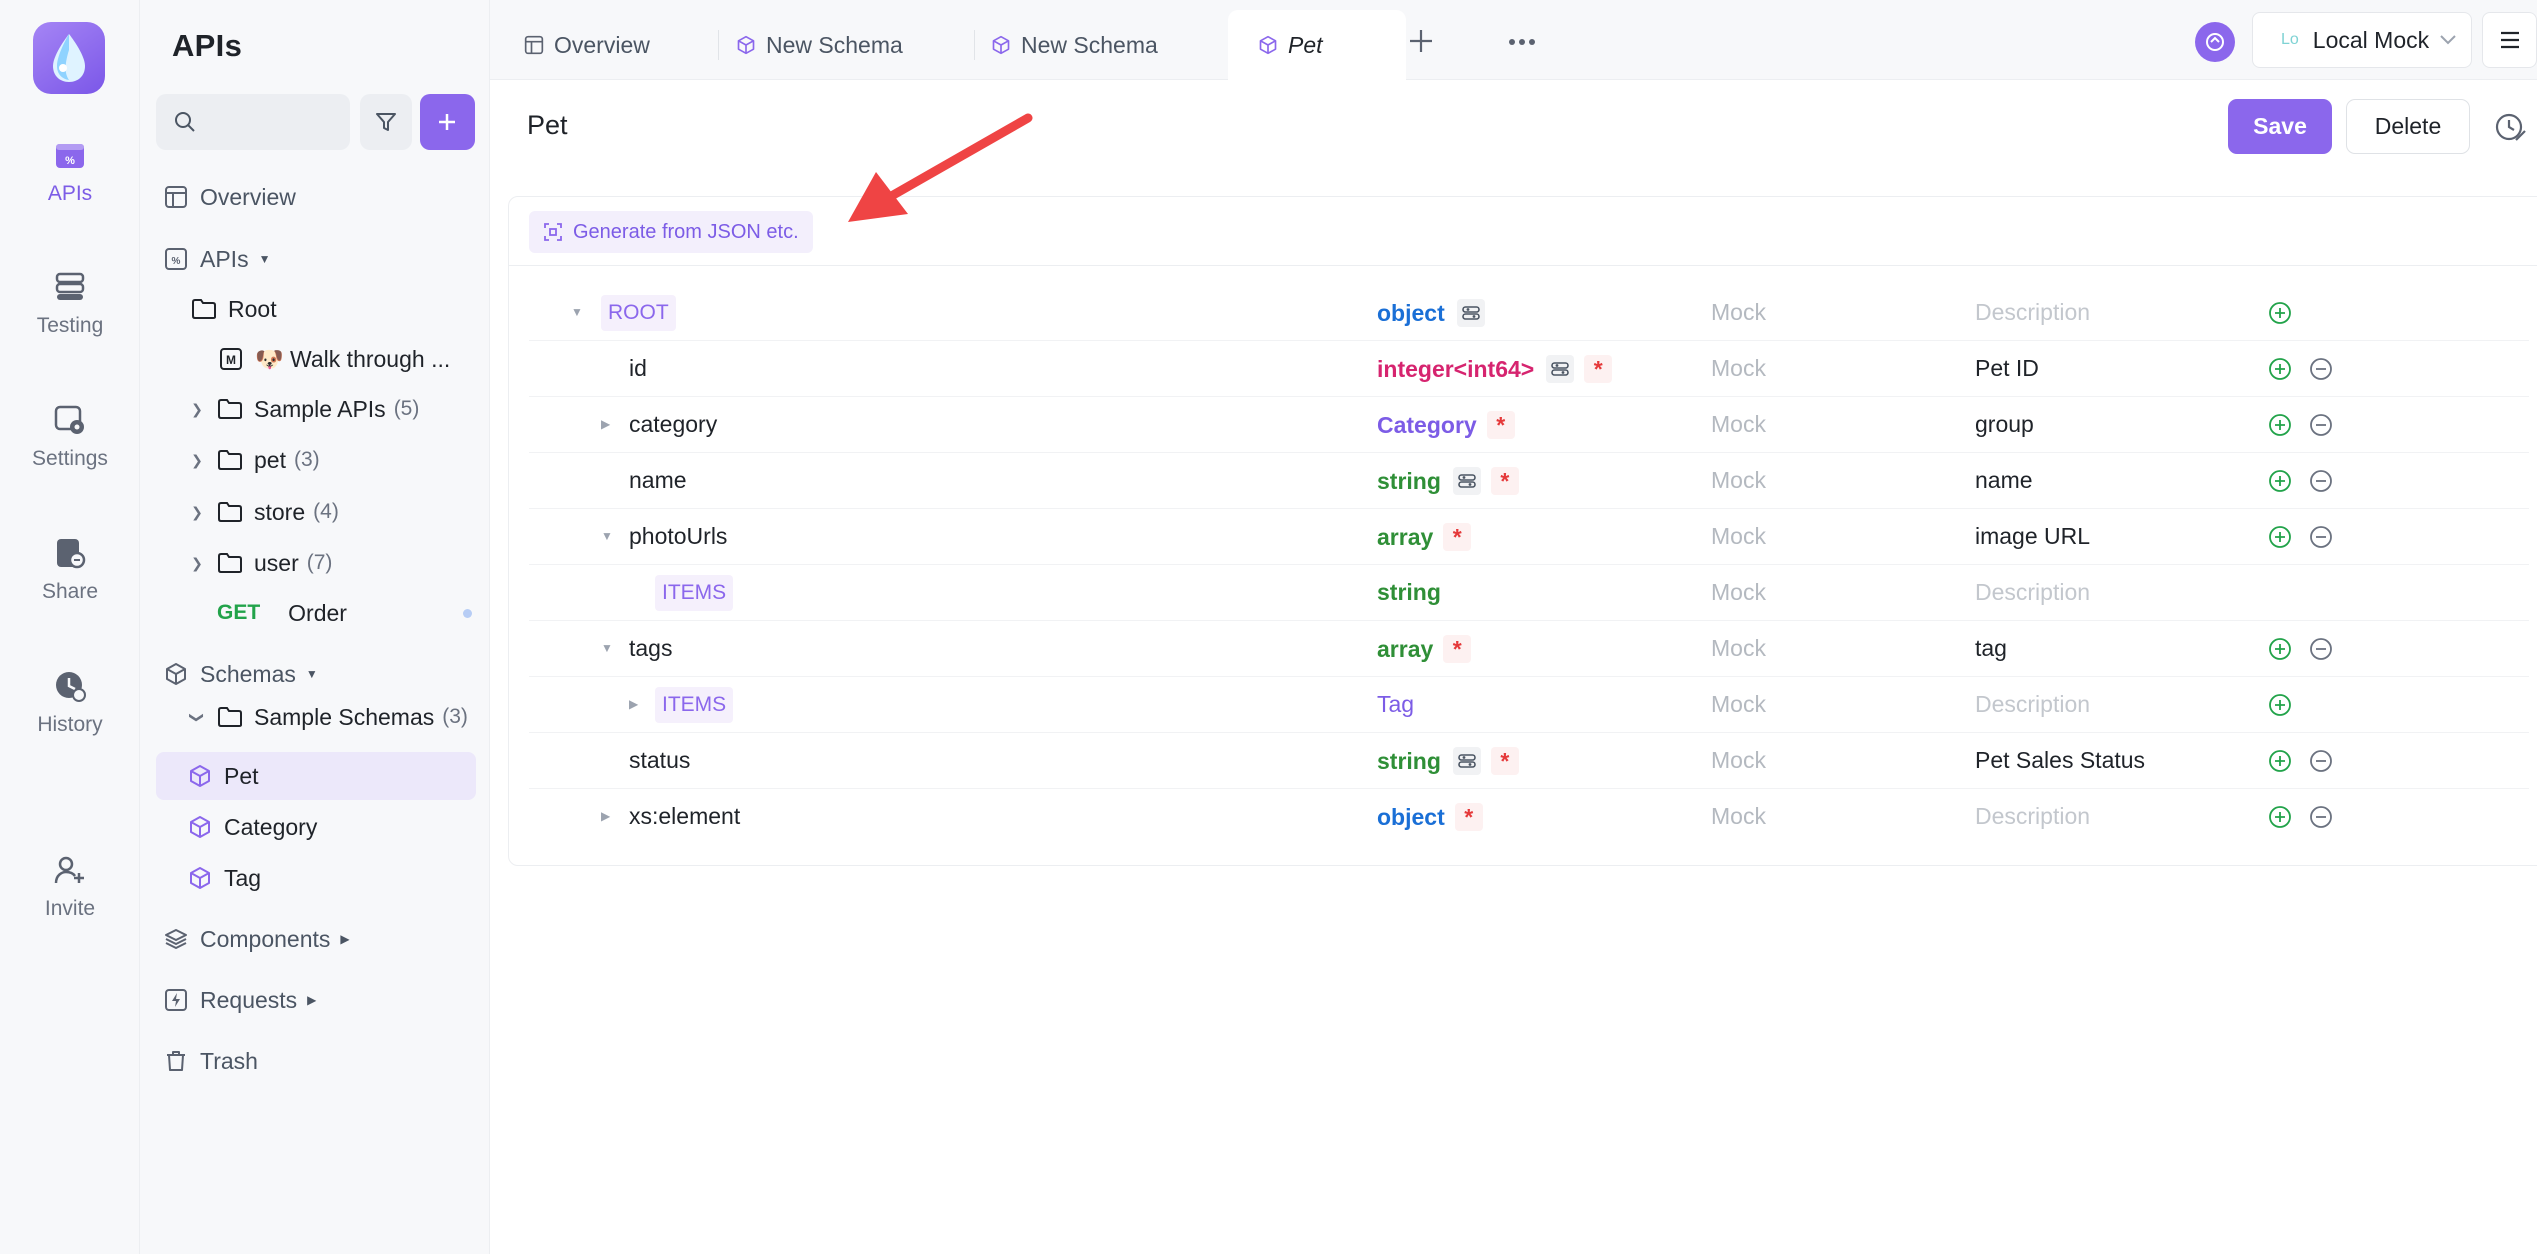 This screenshot has width=2537, height=1254. I want to click on field-type: Category *, so click(1446, 425).